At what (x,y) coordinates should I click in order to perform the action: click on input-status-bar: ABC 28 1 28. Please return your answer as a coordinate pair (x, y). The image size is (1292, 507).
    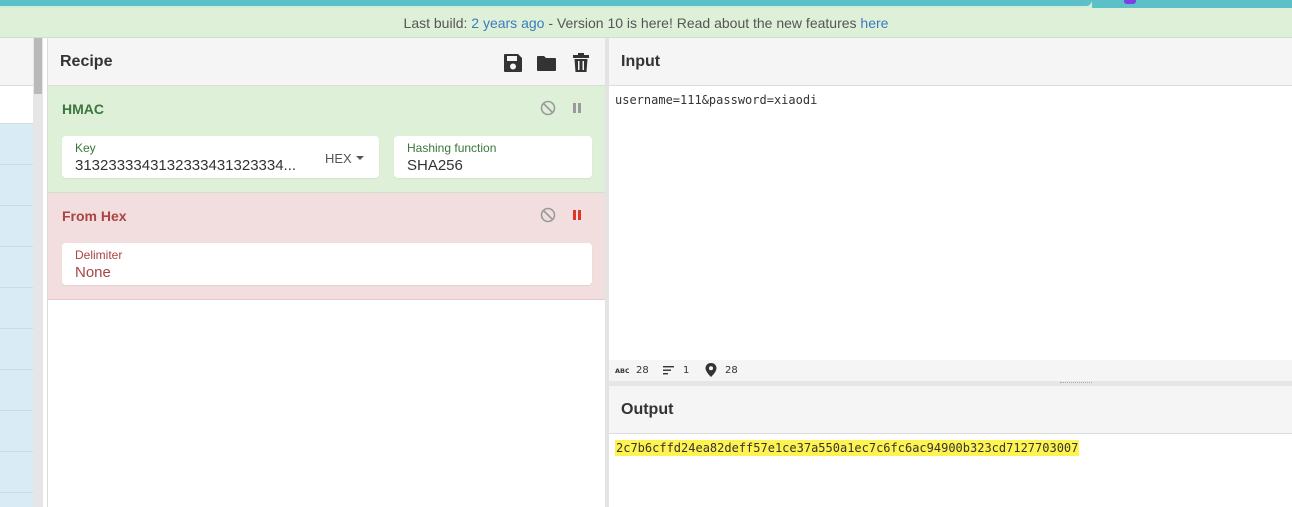
    Looking at the image, I should click on (950, 370).